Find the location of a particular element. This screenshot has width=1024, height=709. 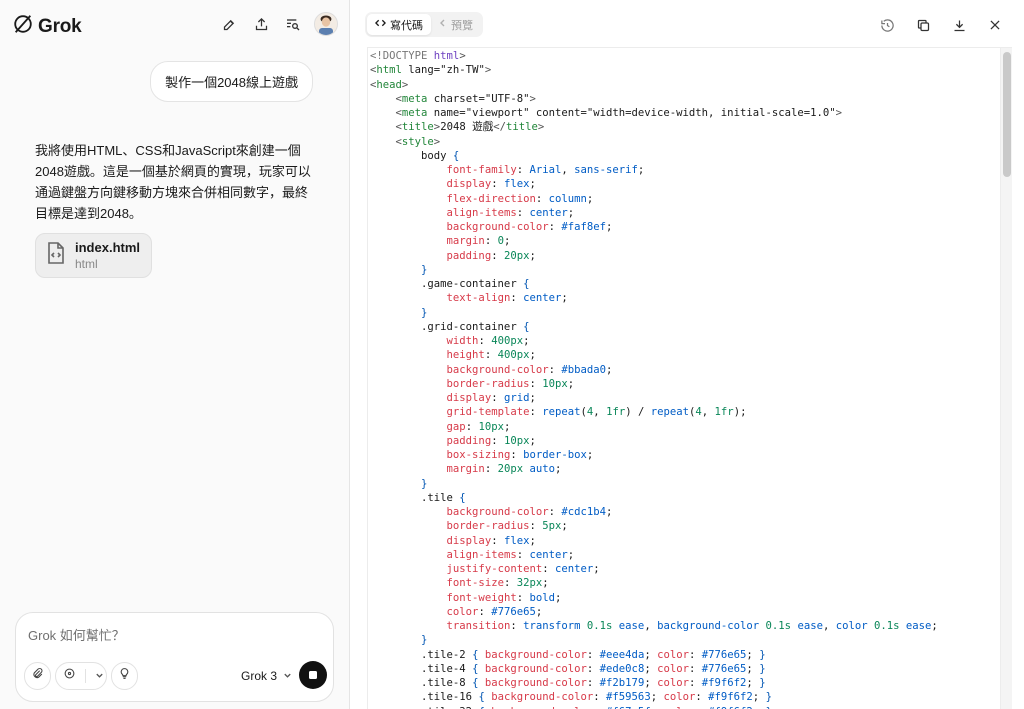

file-attachment: index.html html is located at coordinates (93, 255).